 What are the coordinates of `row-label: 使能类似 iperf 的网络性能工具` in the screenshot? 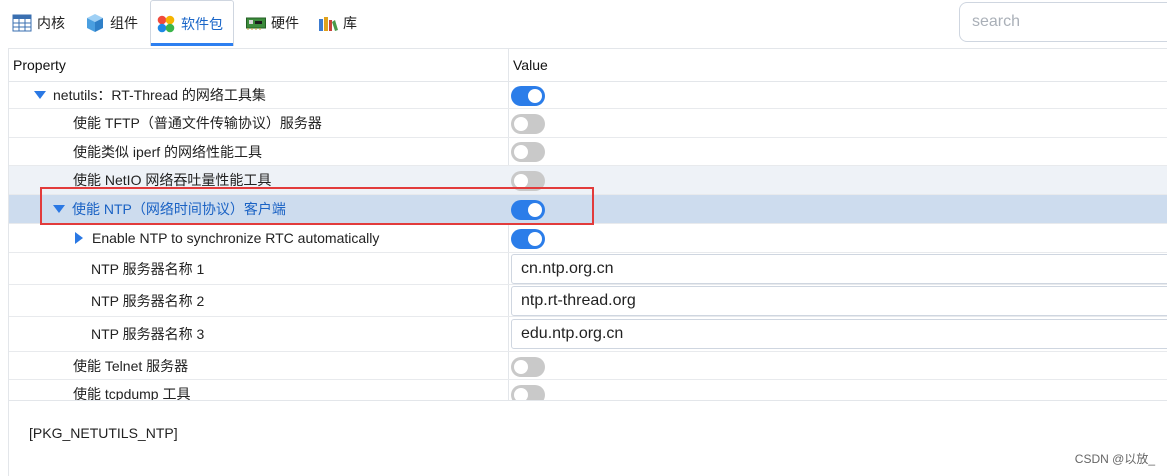 It's located at (168, 151).